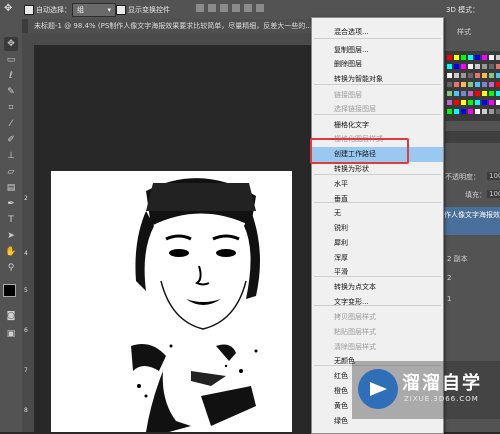 This screenshot has width=500, height=434. I want to click on move-tool-icon: ✥, so click(11, 44).